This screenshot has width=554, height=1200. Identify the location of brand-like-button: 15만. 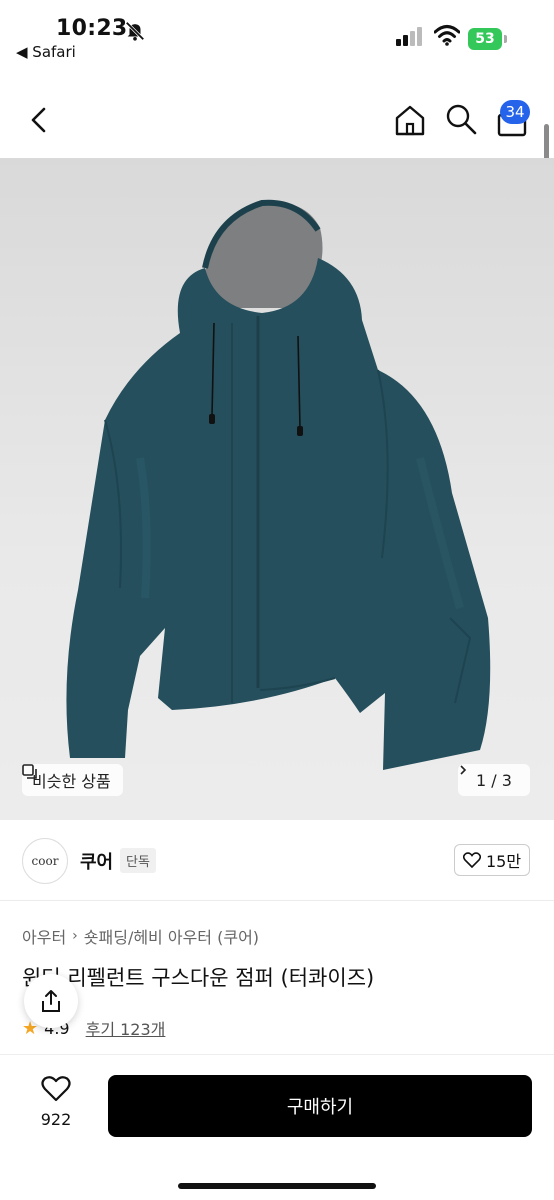
(492, 860).